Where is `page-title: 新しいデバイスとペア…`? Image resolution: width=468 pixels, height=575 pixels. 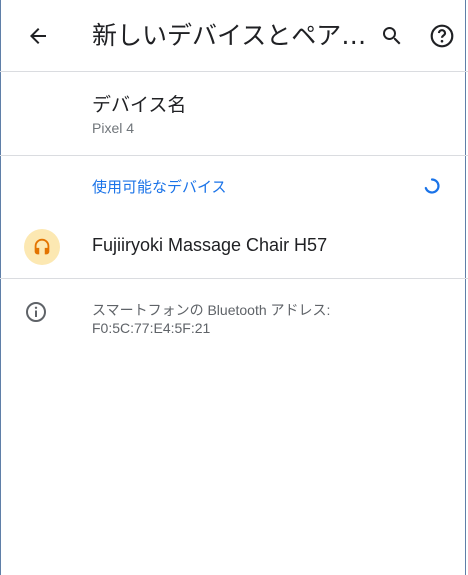
page-title: 新しいデバイスとペア… is located at coordinates (229, 35).